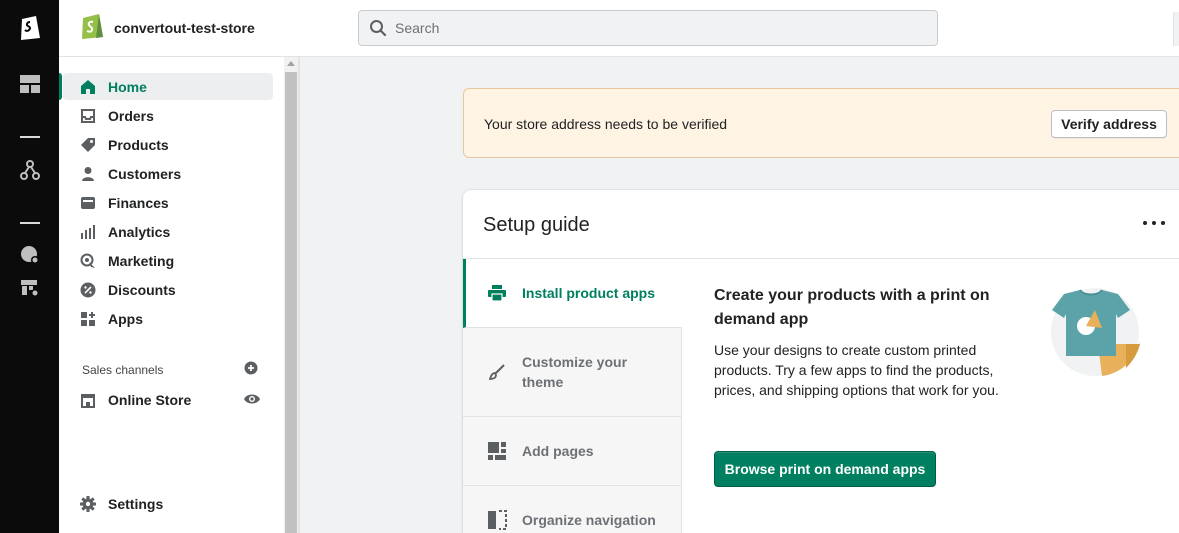  I want to click on sidebar-item-finances: Finances, so click(168, 202).